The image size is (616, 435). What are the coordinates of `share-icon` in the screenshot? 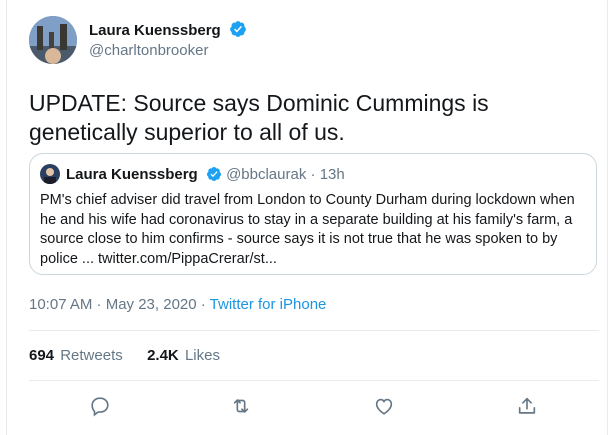 It's located at (527, 405).